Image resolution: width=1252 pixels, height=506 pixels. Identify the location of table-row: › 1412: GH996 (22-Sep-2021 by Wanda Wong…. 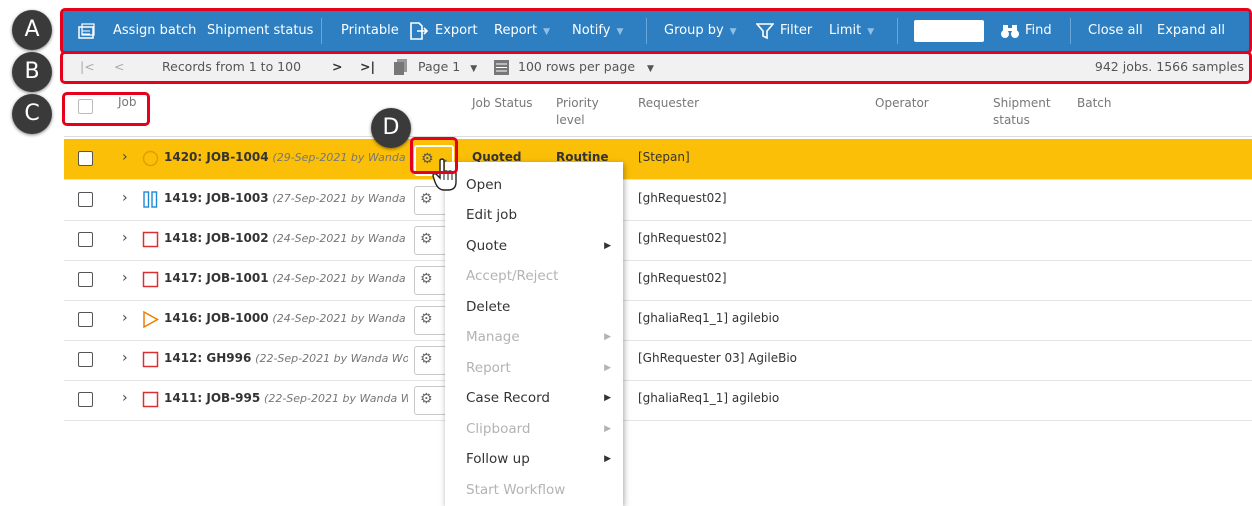
(658, 360).